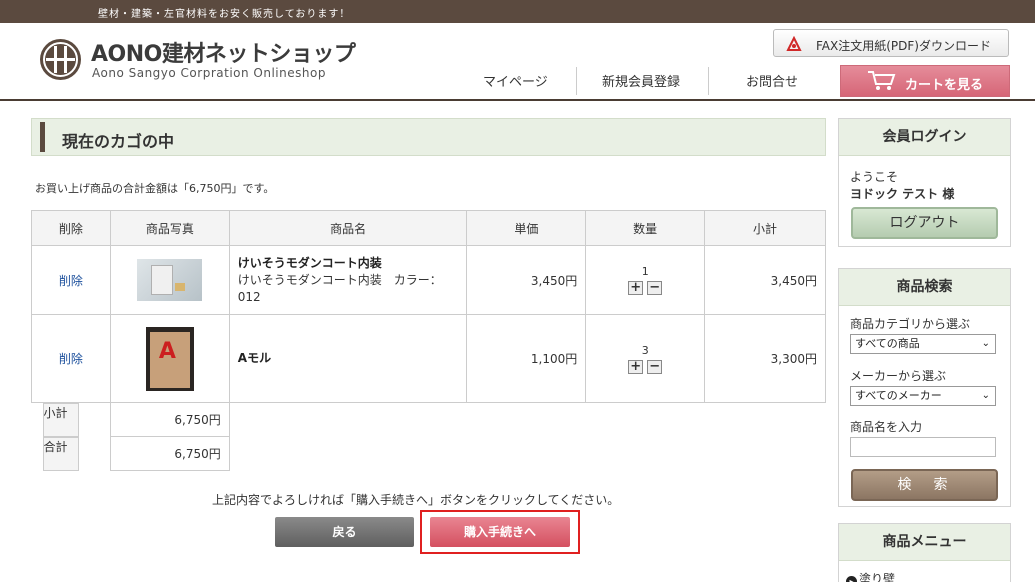 The width and height of the screenshot is (1035, 582). What do you see at coordinates (765, 280) in the screenshot?
I see `line-subtotal: 3,450円` at bounding box center [765, 280].